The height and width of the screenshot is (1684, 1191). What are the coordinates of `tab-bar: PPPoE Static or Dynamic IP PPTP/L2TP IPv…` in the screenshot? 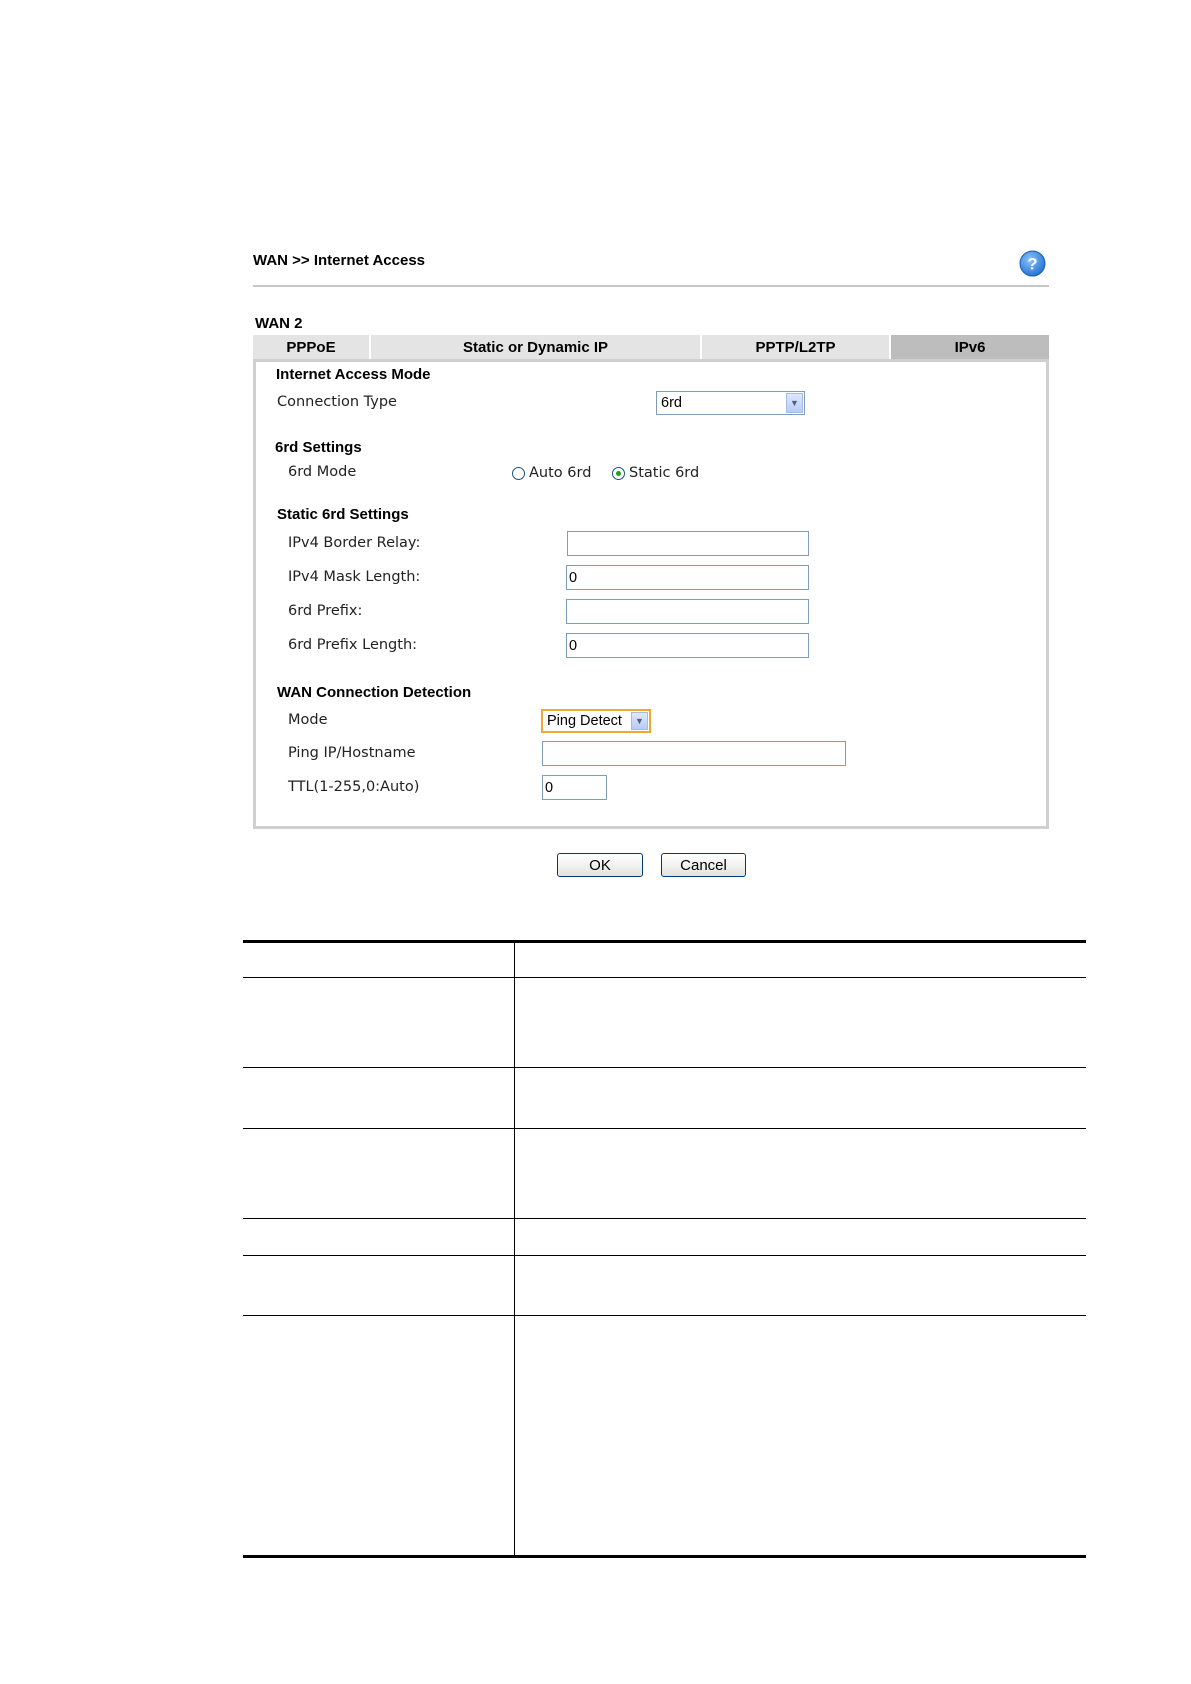 It's located at (651, 347).